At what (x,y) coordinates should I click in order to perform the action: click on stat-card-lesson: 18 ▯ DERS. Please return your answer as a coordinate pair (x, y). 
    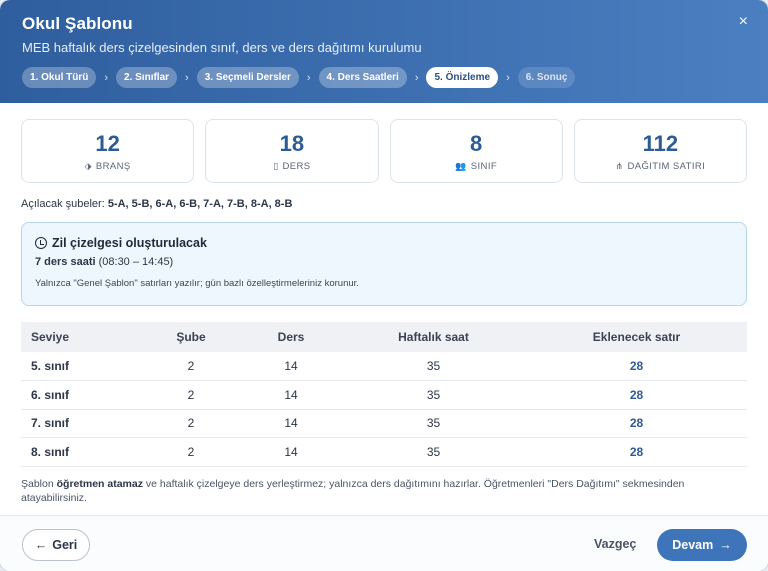
    Looking at the image, I should click on (292, 151).